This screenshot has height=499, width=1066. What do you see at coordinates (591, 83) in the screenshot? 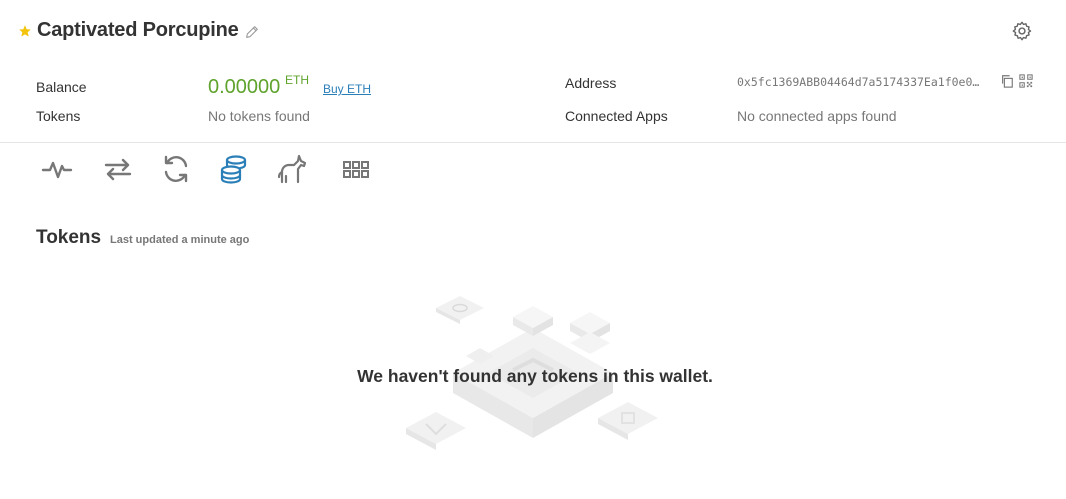
I see `address-label: Address` at bounding box center [591, 83].